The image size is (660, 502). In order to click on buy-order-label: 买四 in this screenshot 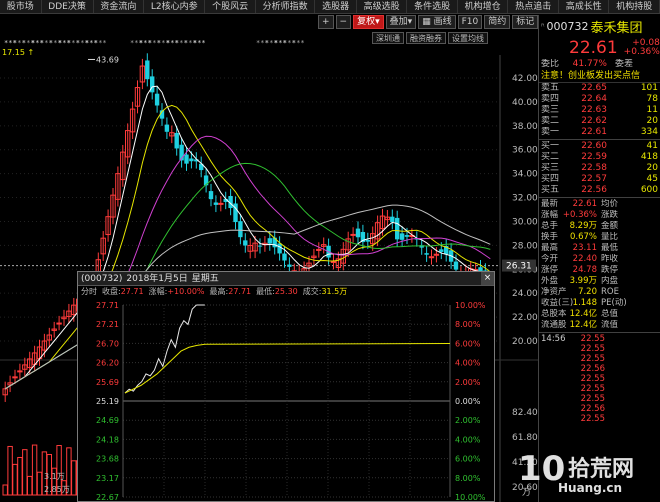, I will do `click(550, 179)`.